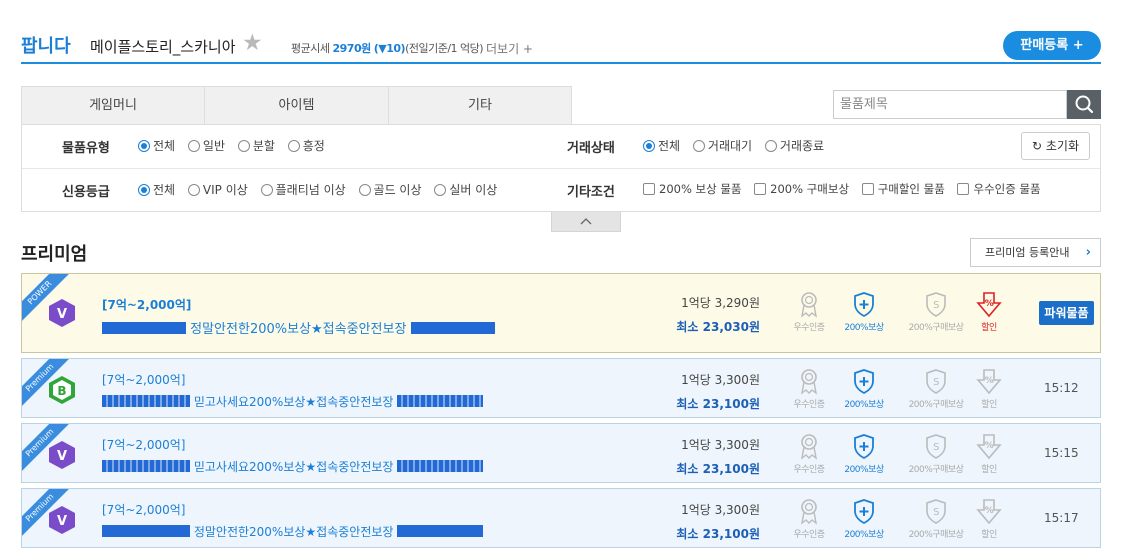 The image size is (1125, 551). I want to click on option-label: 분할, so click(263, 146).